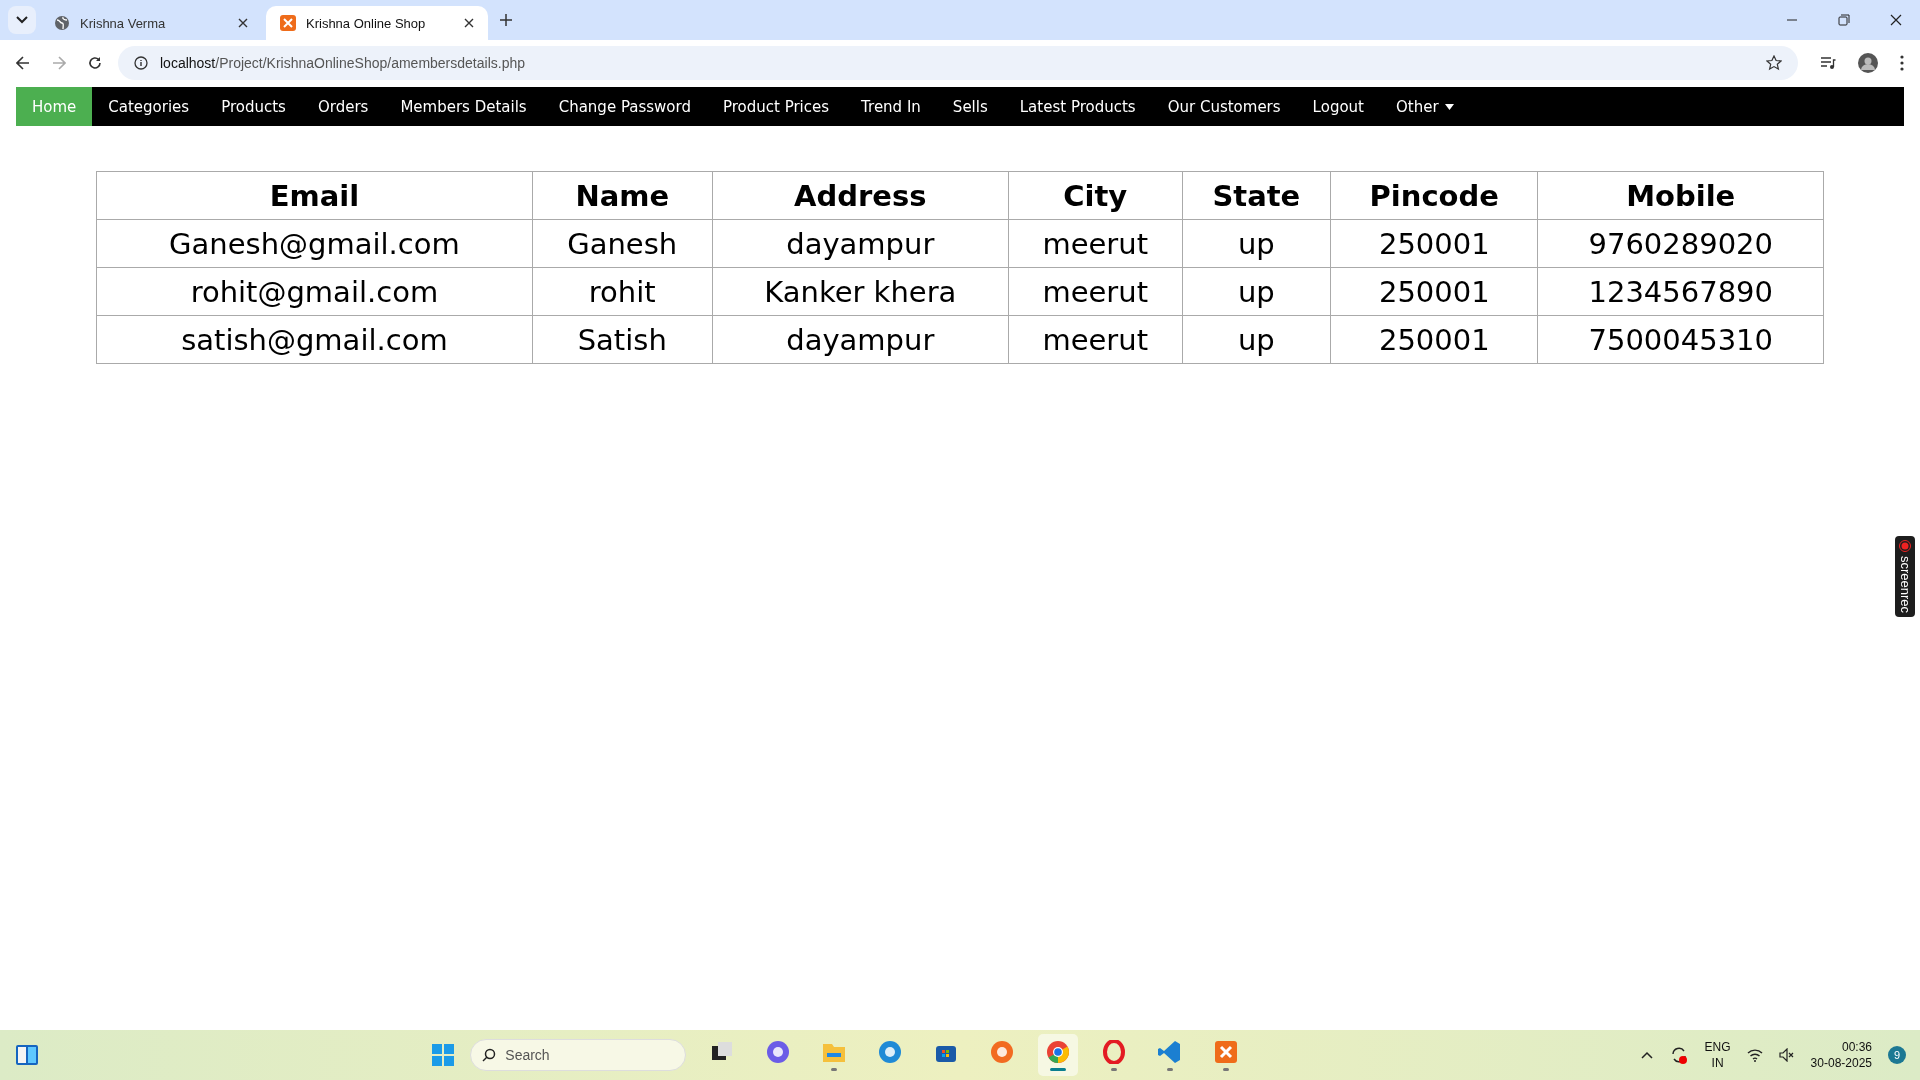 The image size is (1920, 1080). I want to click on media-queue-icon, so click(1828, 63).